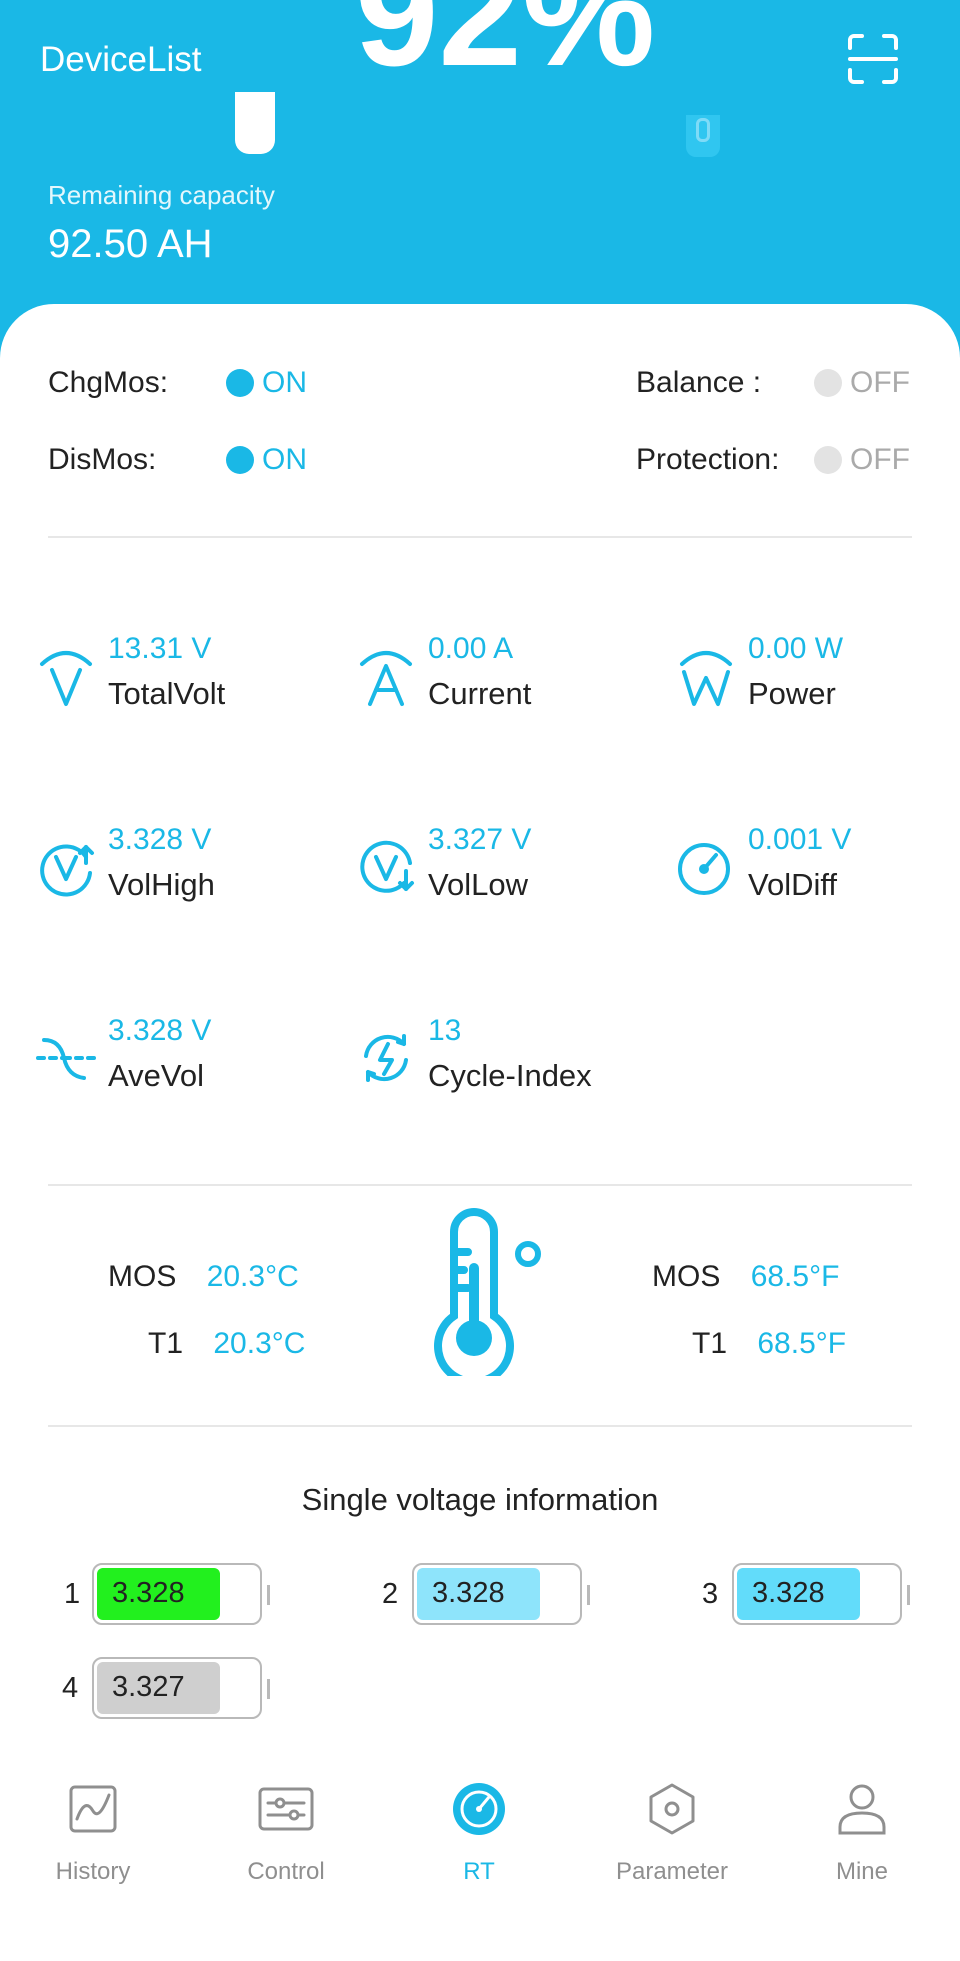 The image size is (960, 1961). What do you see at coordinates (703, 130) in the screenshot?
I see `battery-mini-icon` at bounding box center [703, 130].